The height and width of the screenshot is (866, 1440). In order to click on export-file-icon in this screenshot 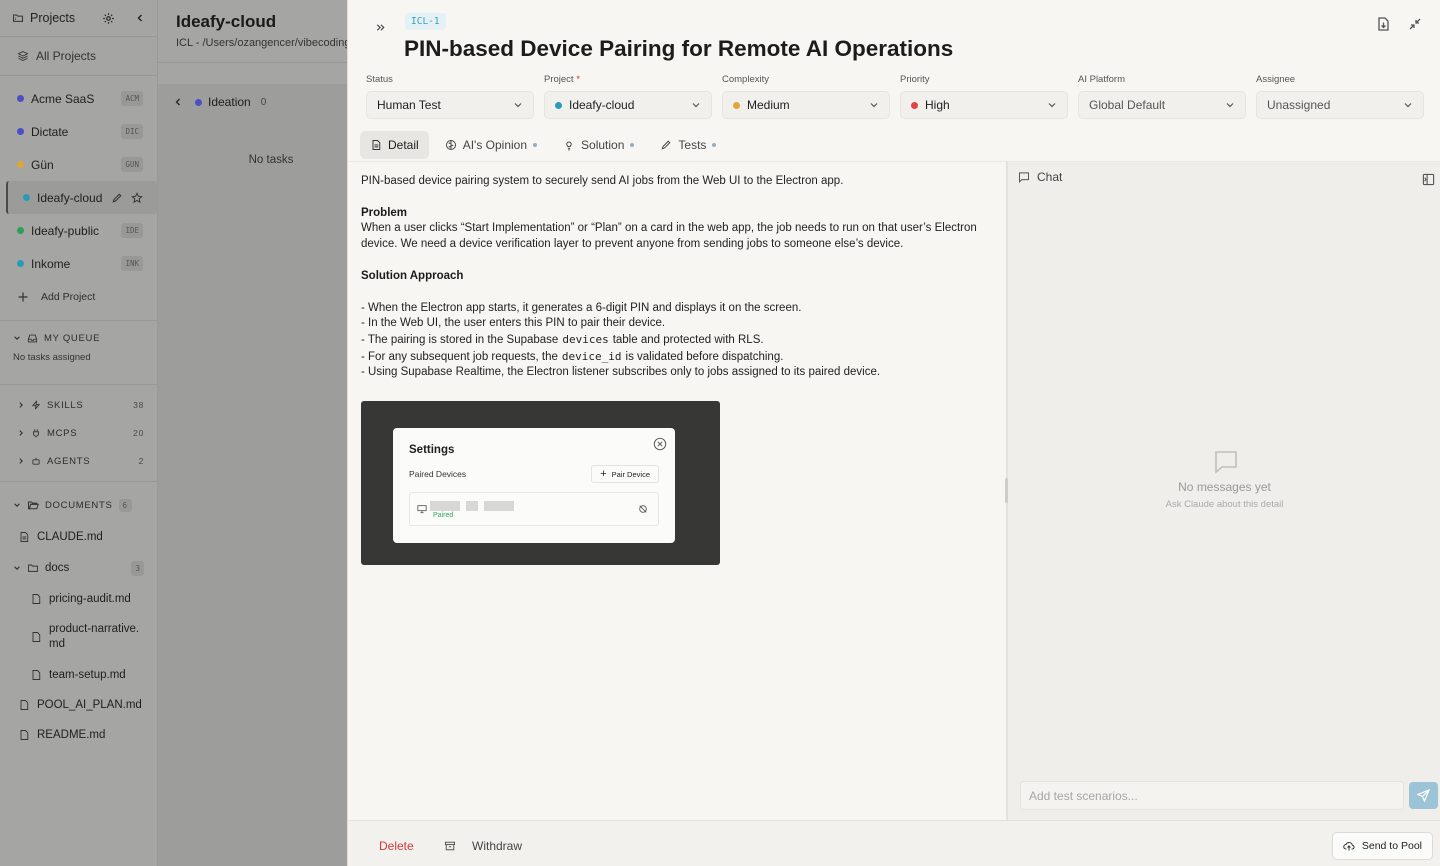, I will do `click(1383, 24)`.